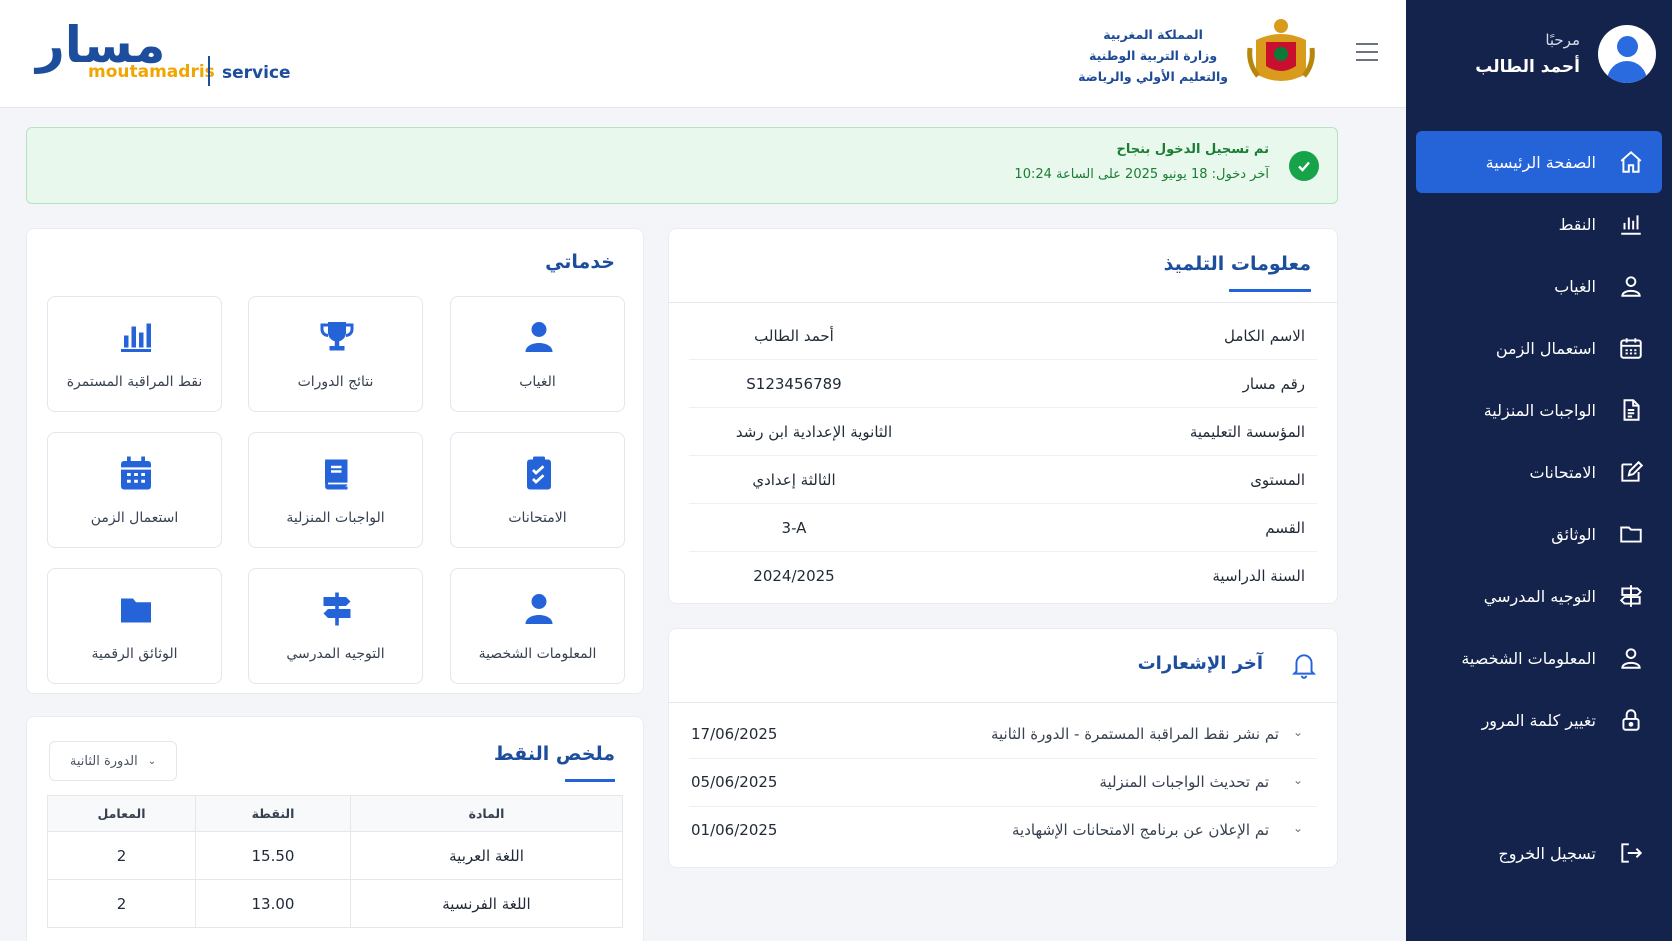 Image resolution: width=1672 pixels, height=941 pixels. I want to click on sidebar-item-homework: الواجبات المنزلية, so click(1539, 410).